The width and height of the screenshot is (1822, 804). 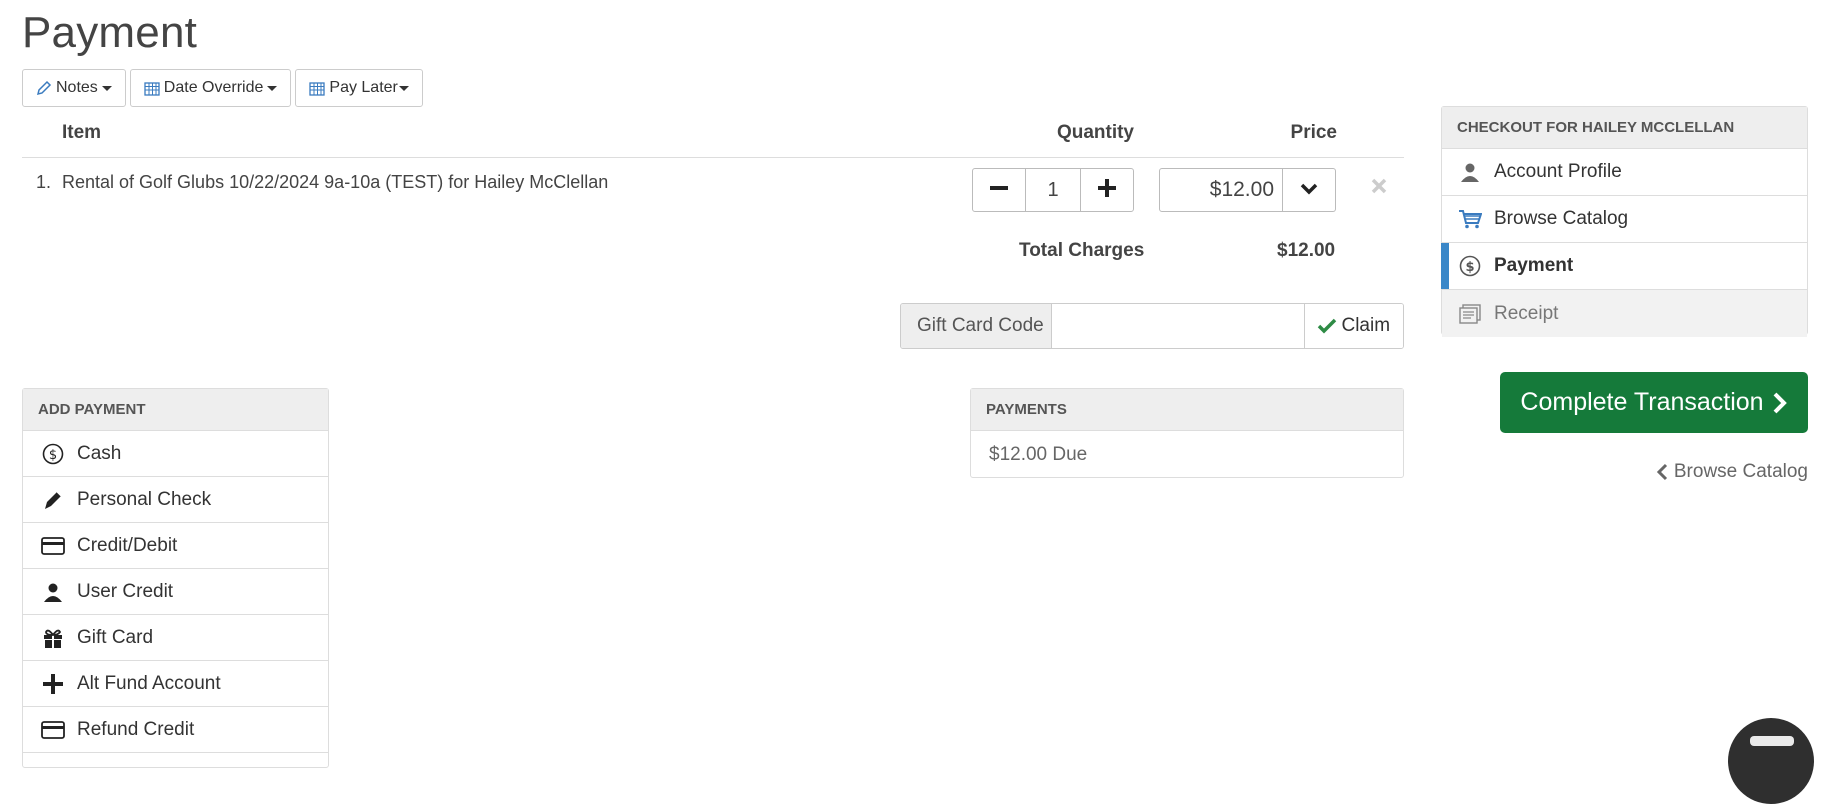 I want to click on pen-icon, so click(x=53, y=500).